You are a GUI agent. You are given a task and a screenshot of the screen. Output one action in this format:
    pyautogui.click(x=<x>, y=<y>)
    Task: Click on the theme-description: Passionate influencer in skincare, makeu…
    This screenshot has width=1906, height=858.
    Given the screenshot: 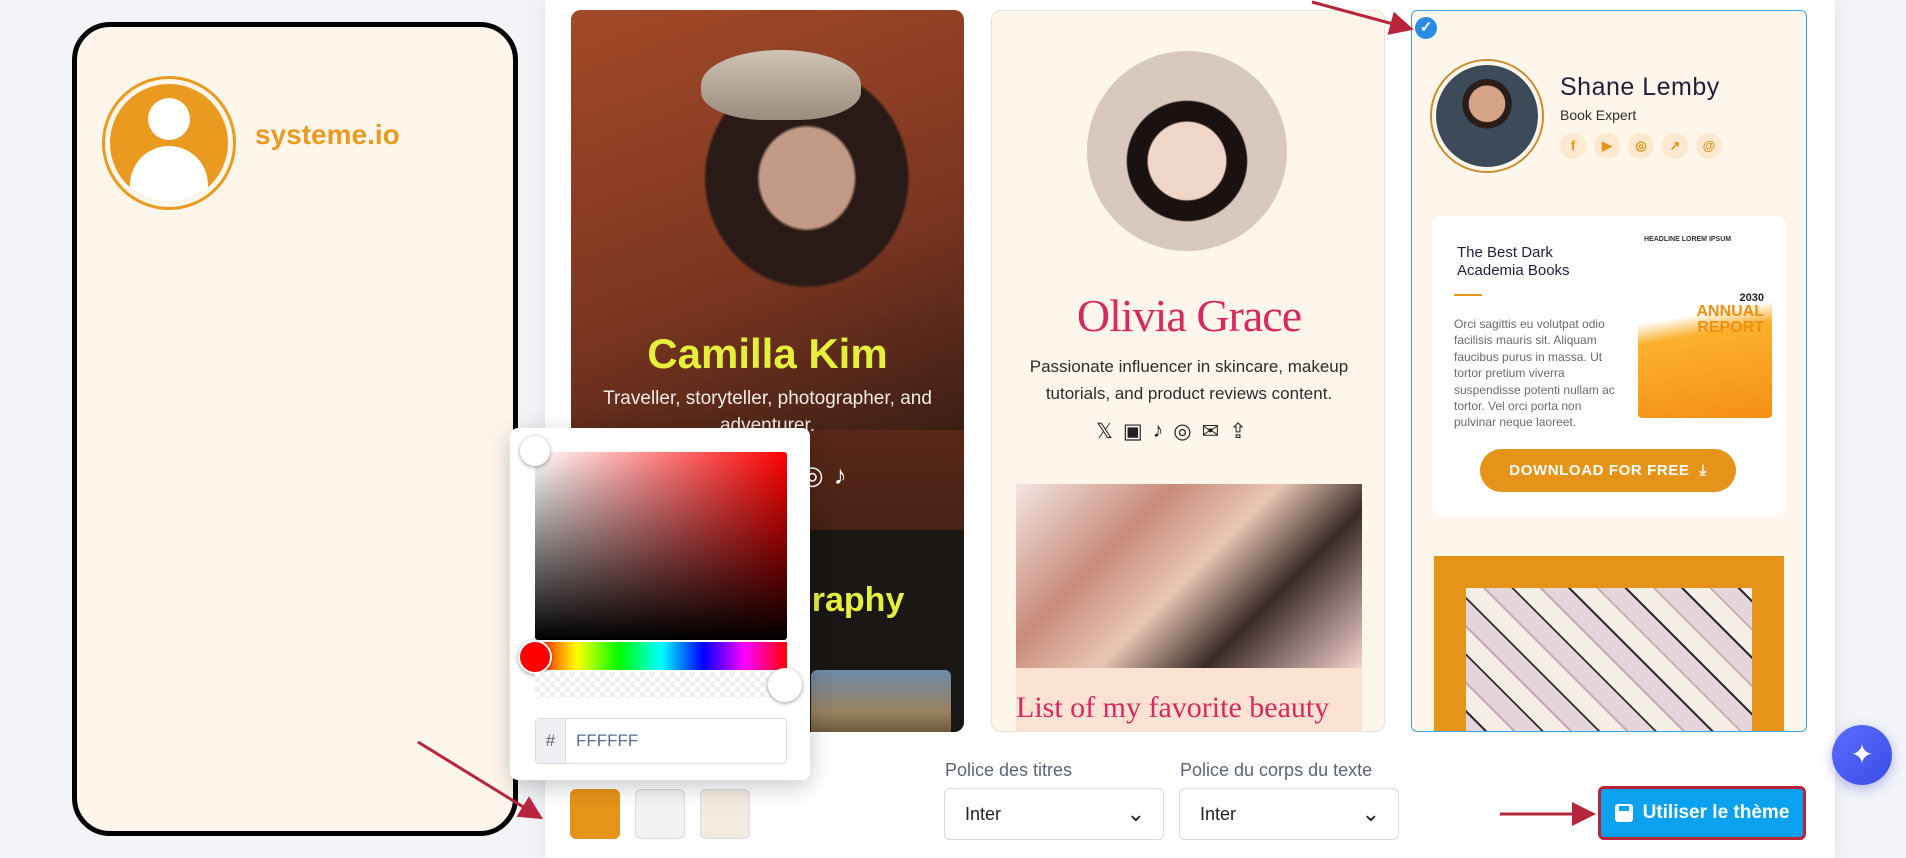 What is the action you would take?
    pyautogui.click(x=1189, y=380)
    